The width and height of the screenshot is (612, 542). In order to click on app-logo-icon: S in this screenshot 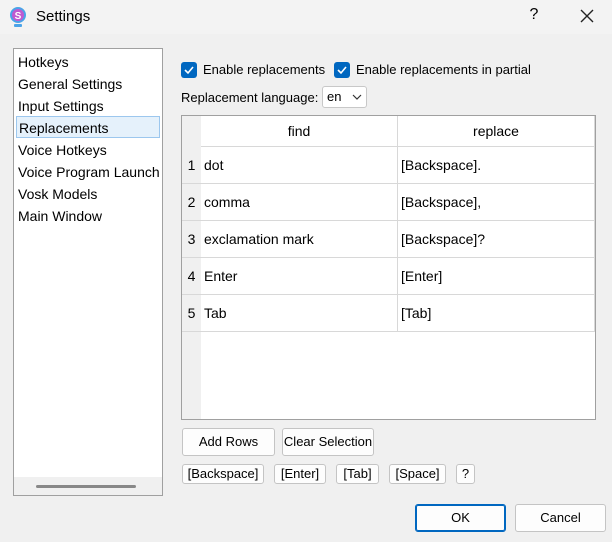, I will do `click(18, 17)`.